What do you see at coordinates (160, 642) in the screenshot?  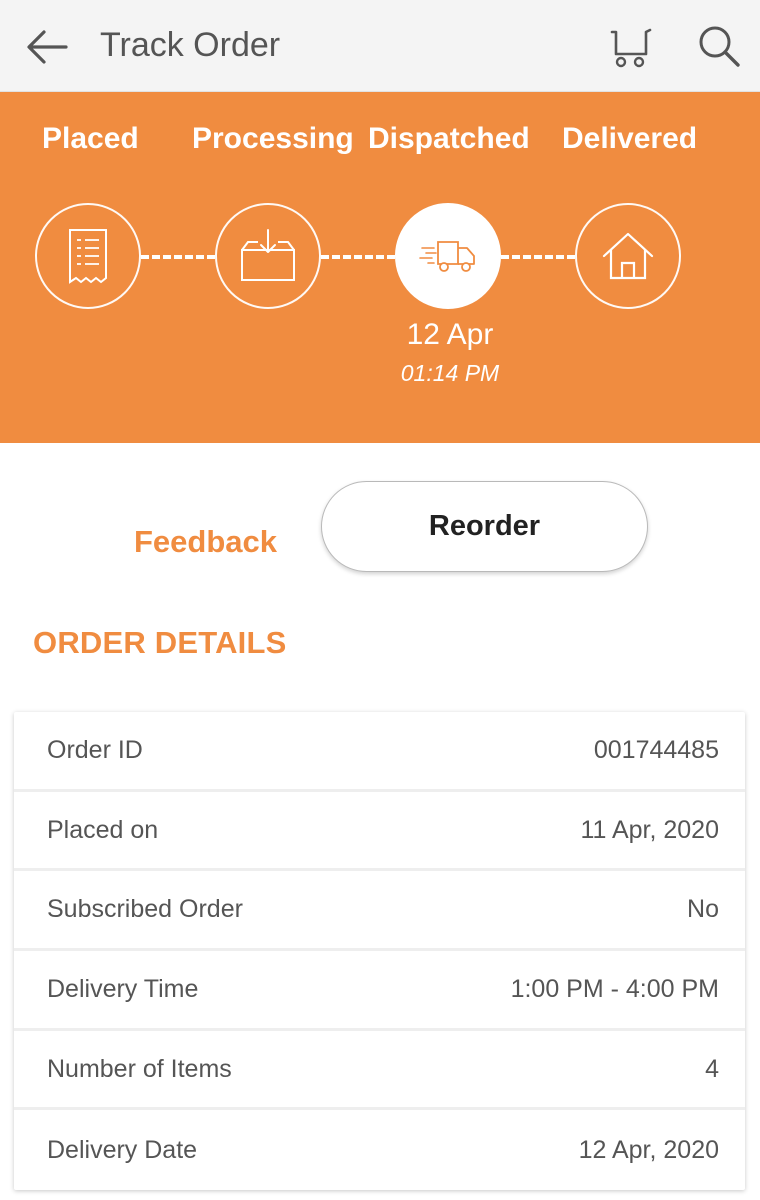 I see `order-details-title: ORDER DETAILS` at bounding box center [160, 642].